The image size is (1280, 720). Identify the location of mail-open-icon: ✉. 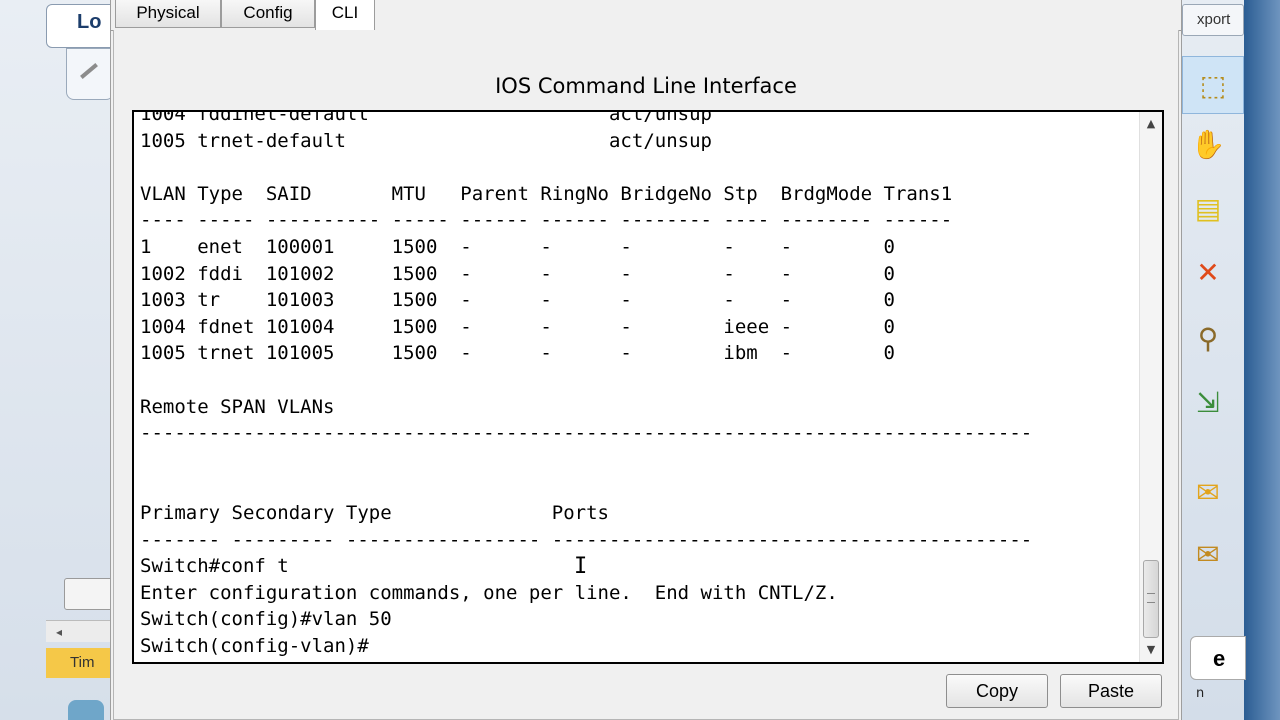
(1208, 554).